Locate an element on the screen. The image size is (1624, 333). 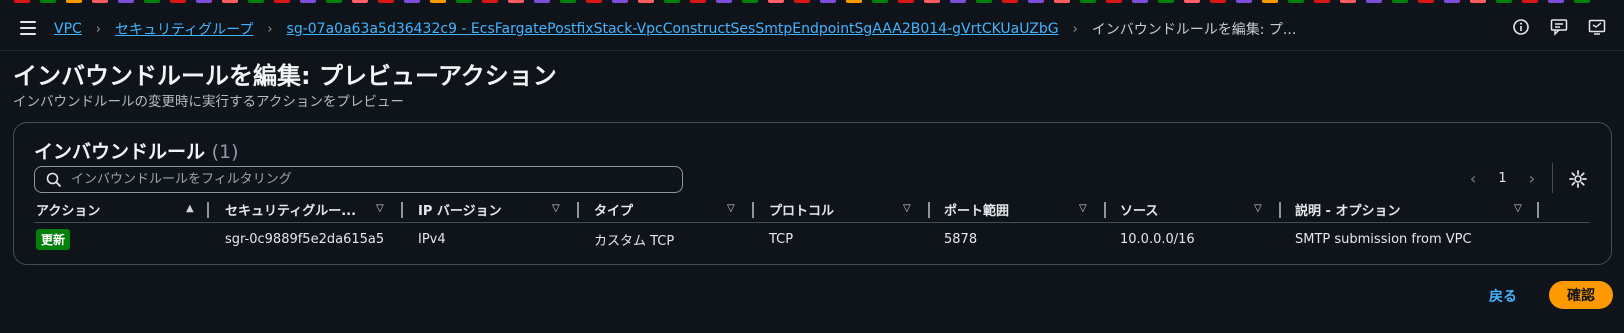
panel-title: インバウンドルール (1) is located at coordinates (136, 150).